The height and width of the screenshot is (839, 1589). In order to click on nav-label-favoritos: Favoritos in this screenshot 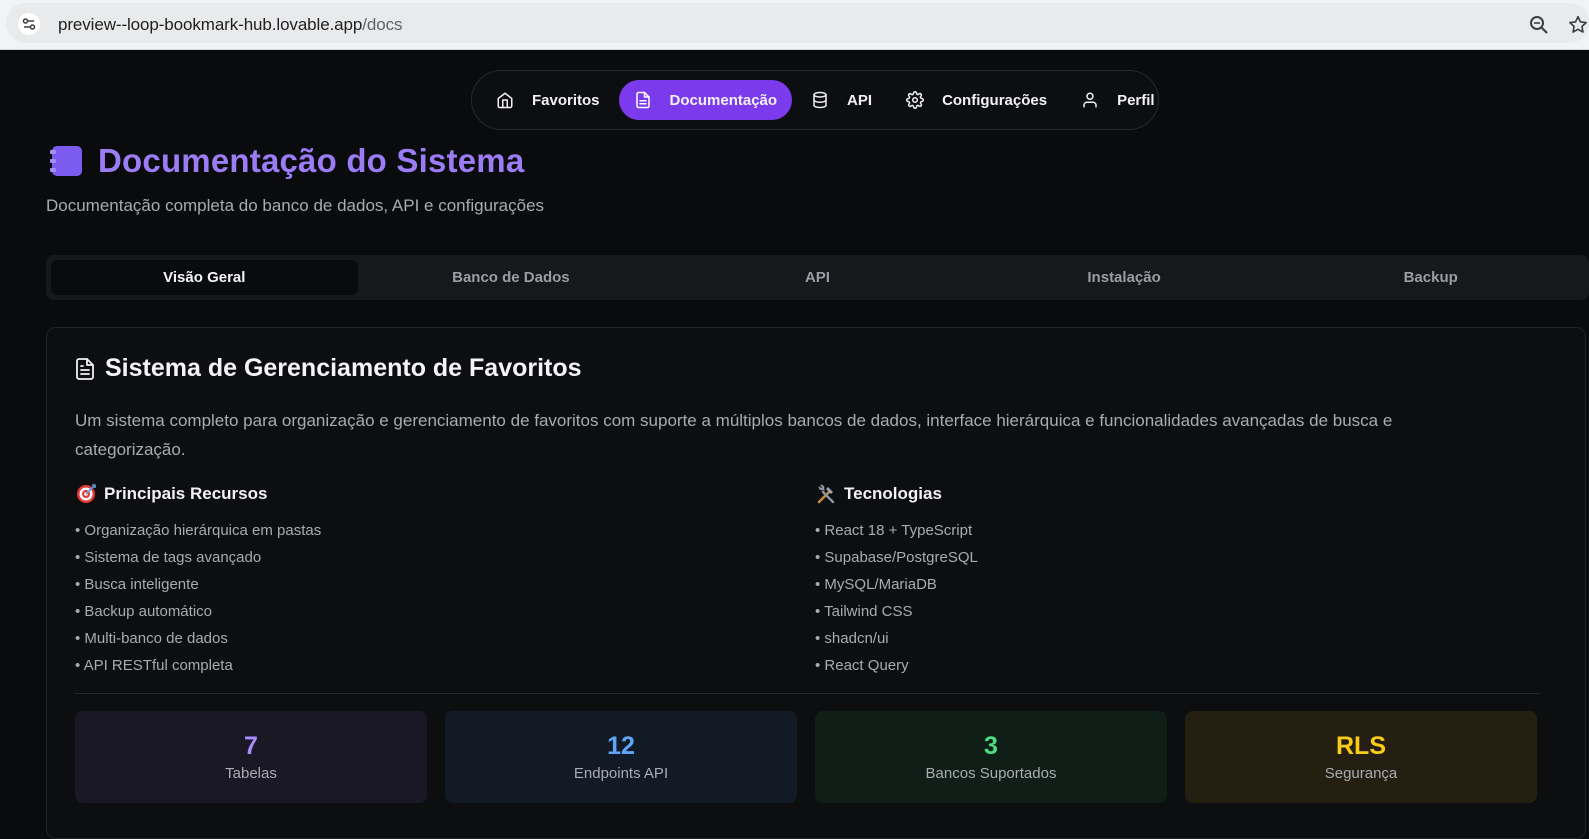, I will do `click(566, 100)`.